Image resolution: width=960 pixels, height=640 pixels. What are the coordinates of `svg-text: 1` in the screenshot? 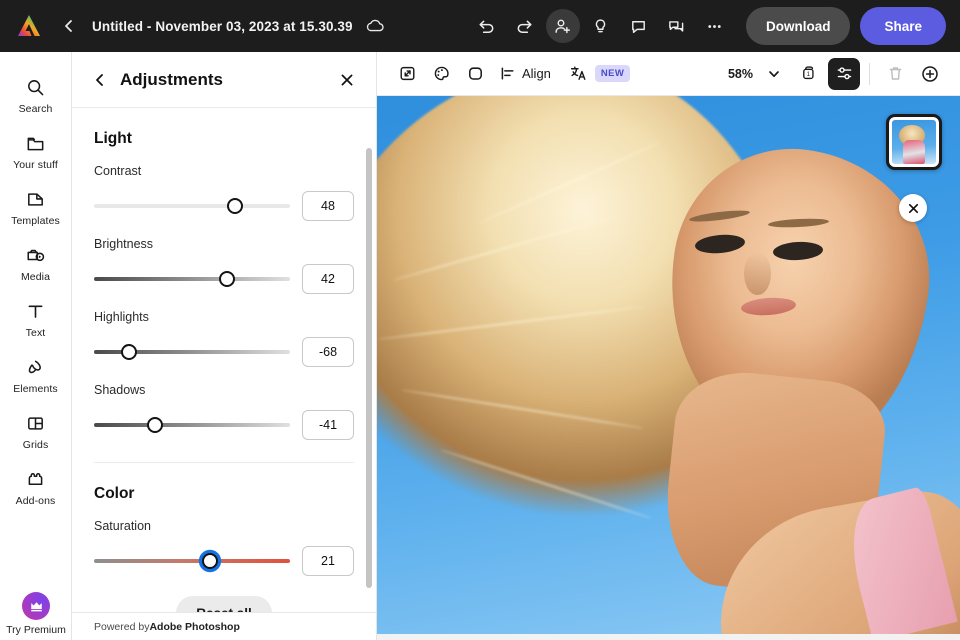 It's located at (808, 74).